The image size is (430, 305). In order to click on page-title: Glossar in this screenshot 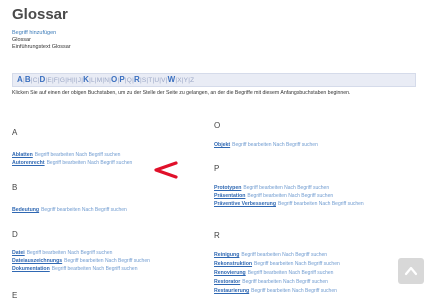, I will do `click(40, 14)`.